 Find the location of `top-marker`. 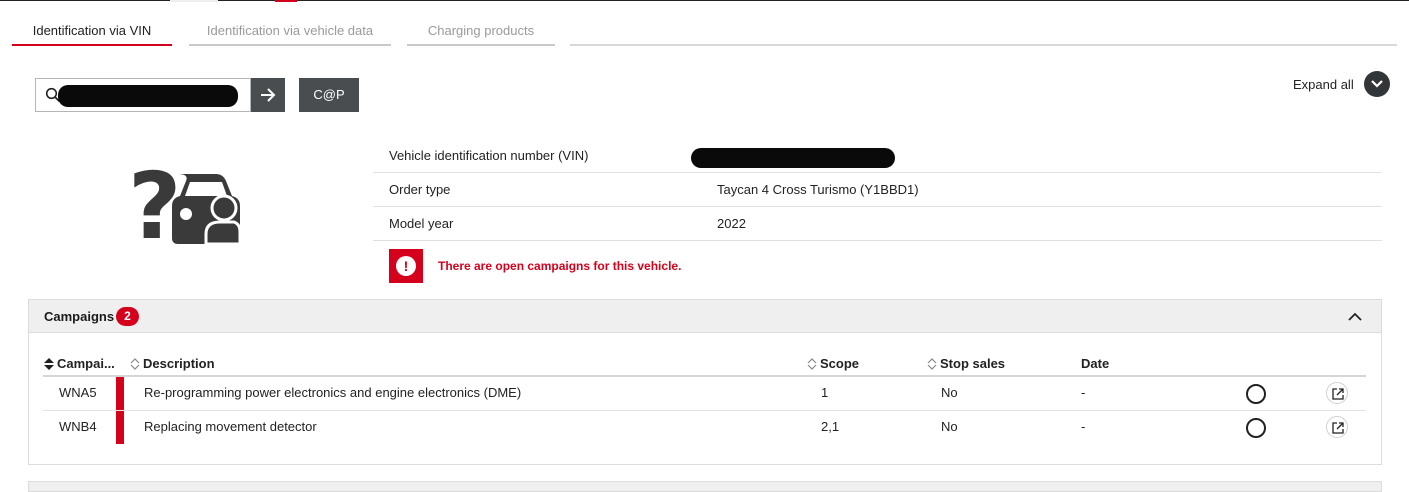

top-marker is located at coordinates (194, 1).